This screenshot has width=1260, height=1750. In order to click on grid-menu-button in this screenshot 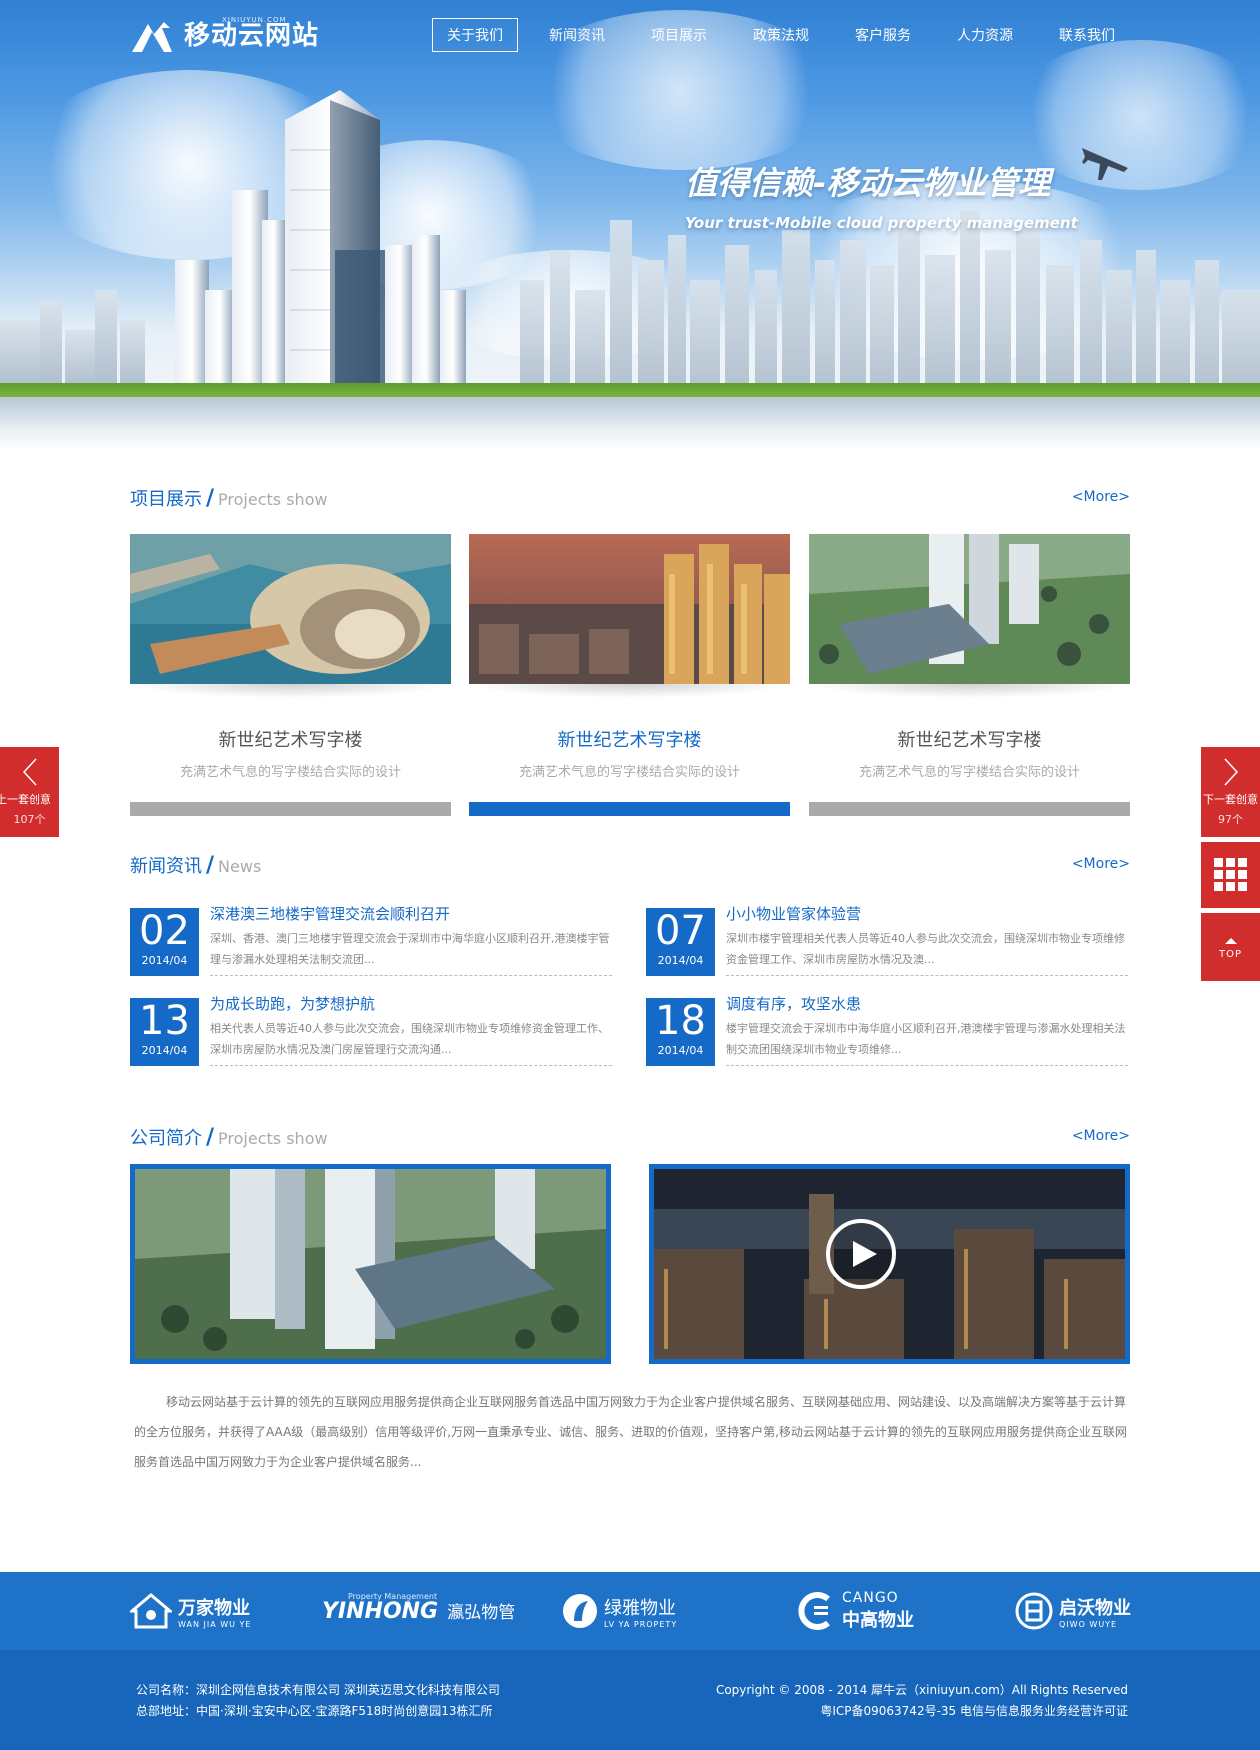, I will do `click(1230, 875)`.